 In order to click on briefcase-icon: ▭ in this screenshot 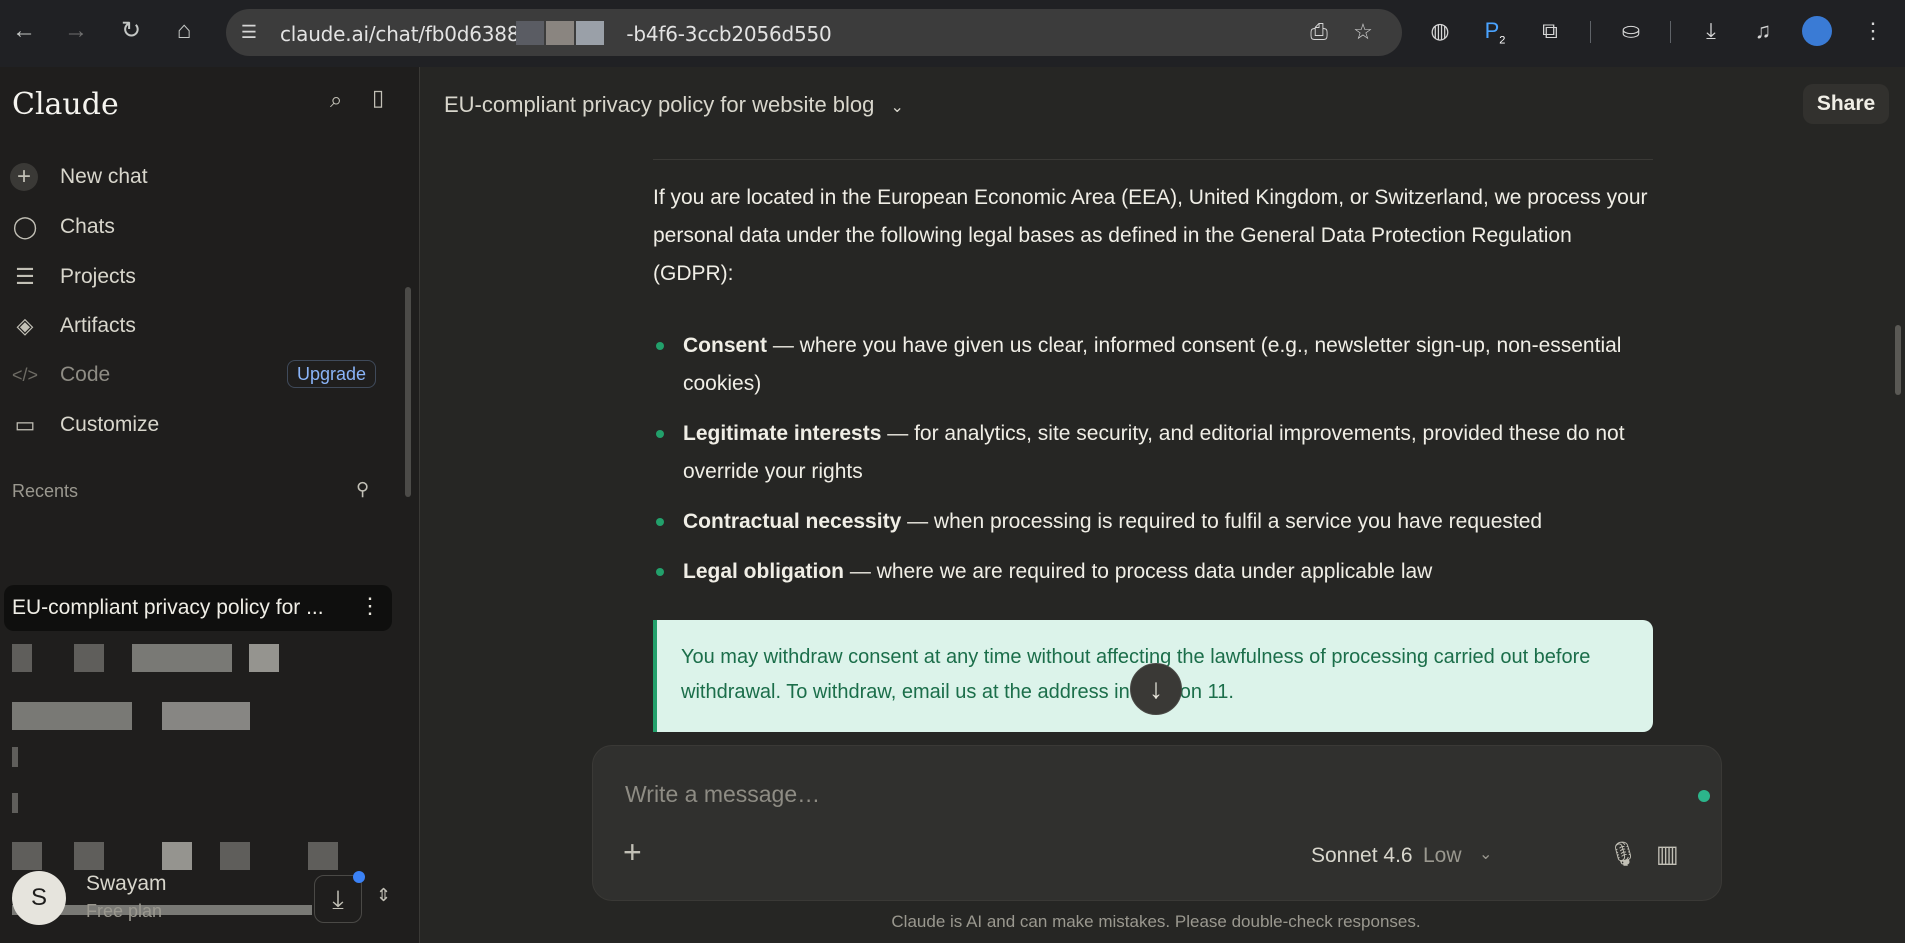, I will do `click(25, 424)`.